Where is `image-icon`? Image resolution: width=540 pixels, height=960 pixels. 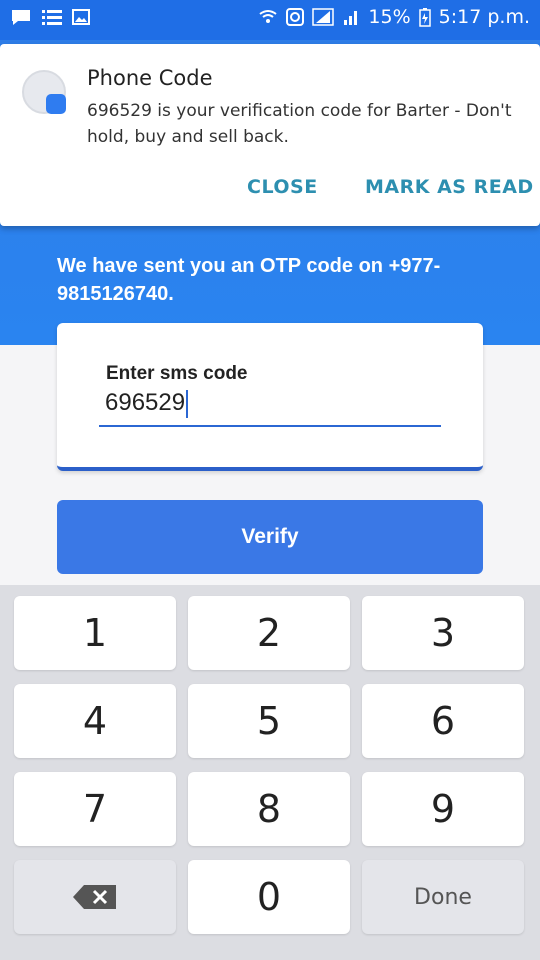 image-icon is located at coordinates (81, 17).